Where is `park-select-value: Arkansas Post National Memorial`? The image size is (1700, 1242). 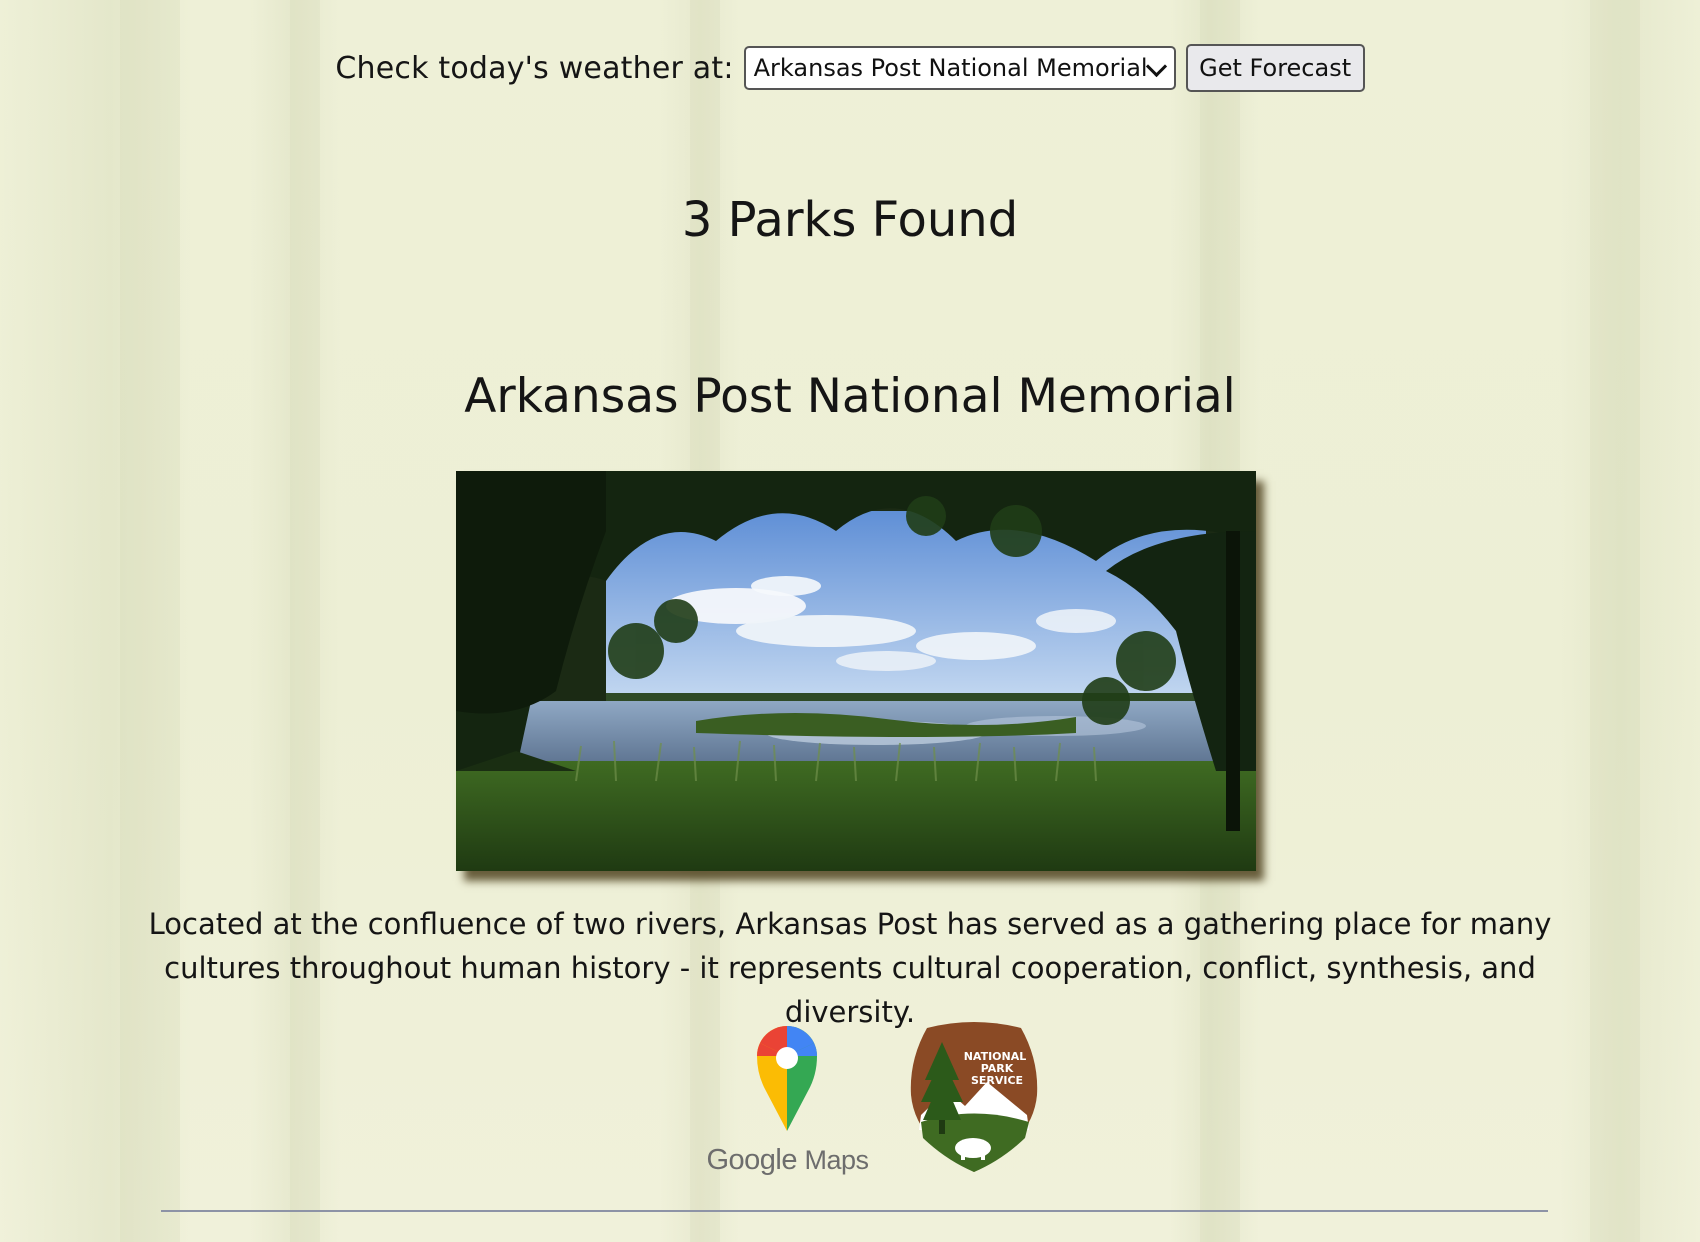 park-select-value: Arkansas Post National Memorial is located at coordinates (950, 68).